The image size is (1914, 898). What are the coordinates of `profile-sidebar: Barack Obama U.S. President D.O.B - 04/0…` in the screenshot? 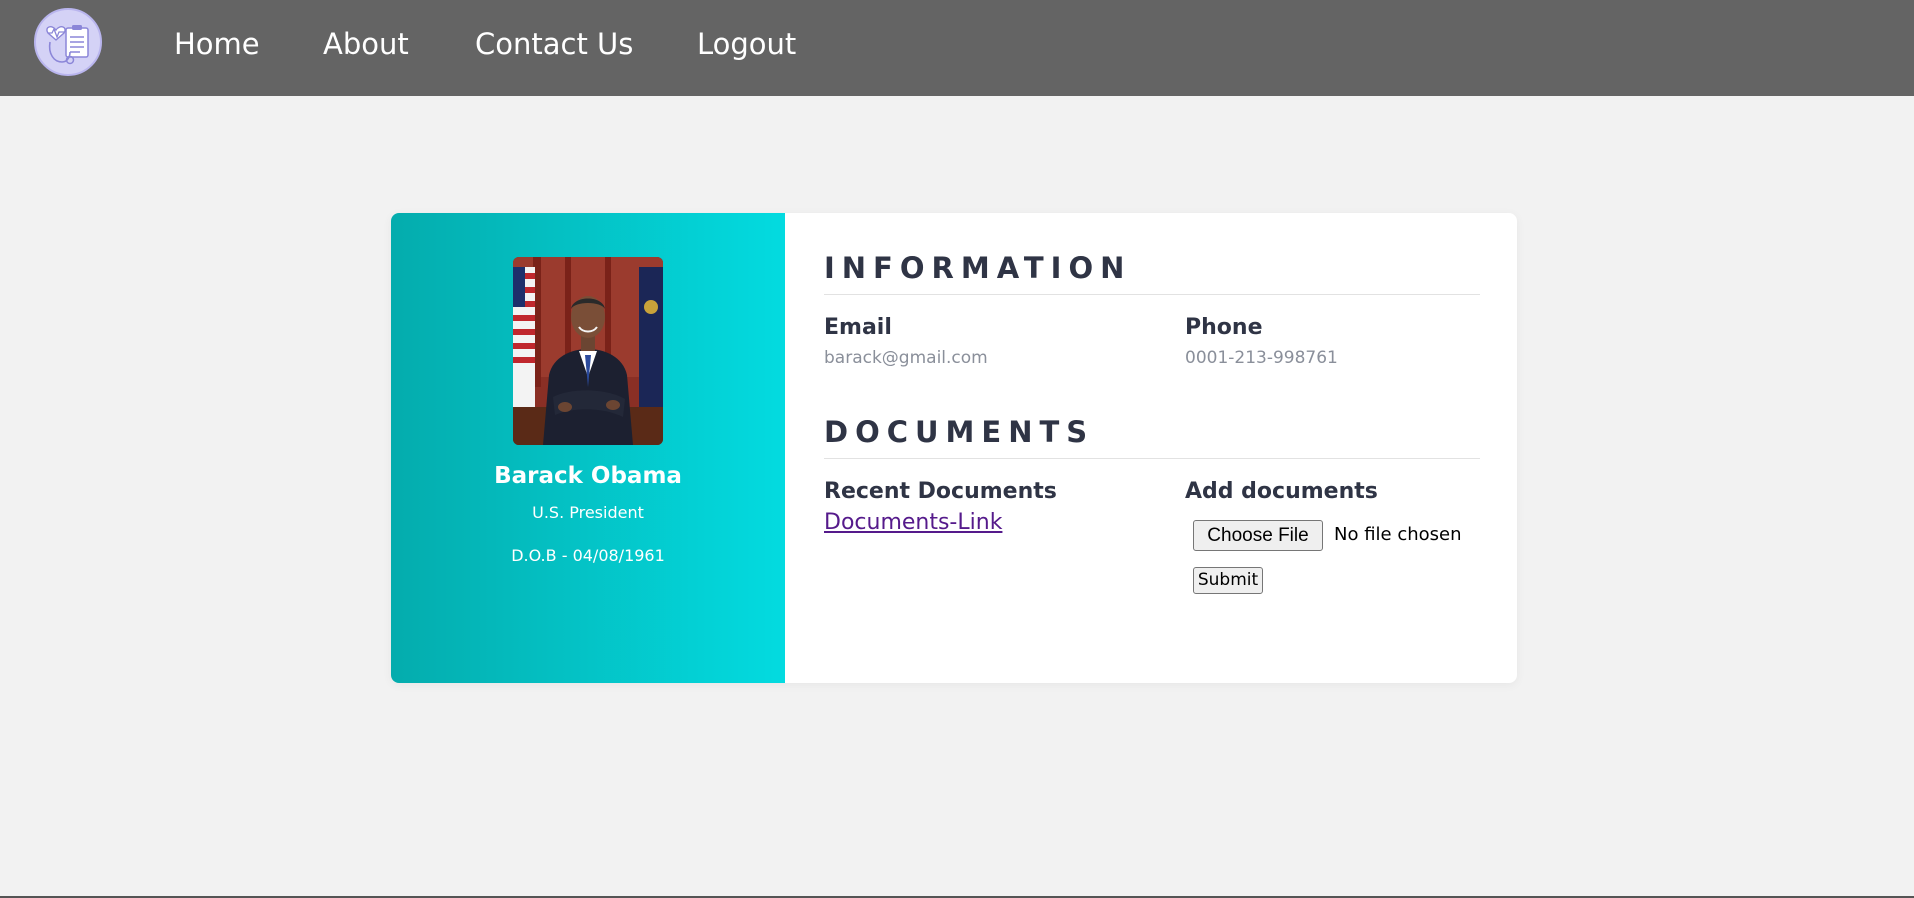 It's located at (588, 448).